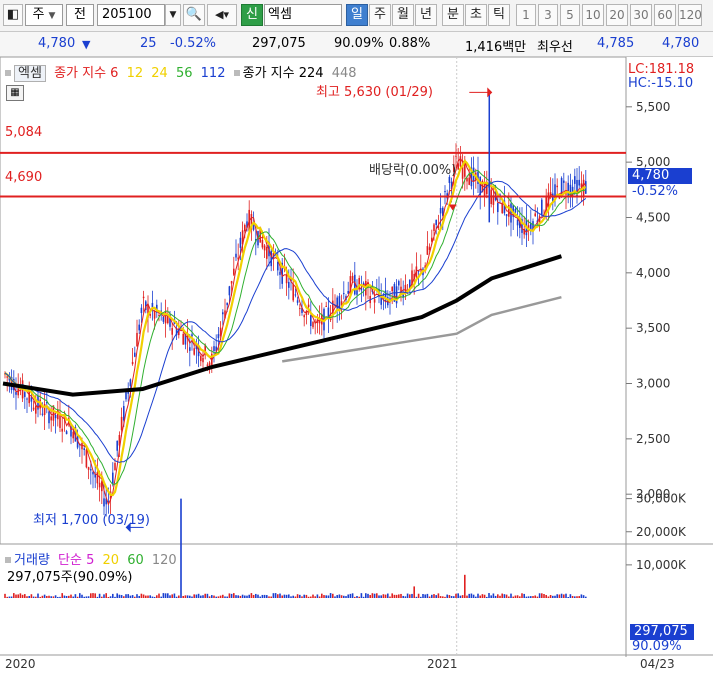 The width and height of the screenshot is (713, 681). Describe the element at coordinates (280, 14) in the screenshot. I see `stock-name: 엑셈` at that location.